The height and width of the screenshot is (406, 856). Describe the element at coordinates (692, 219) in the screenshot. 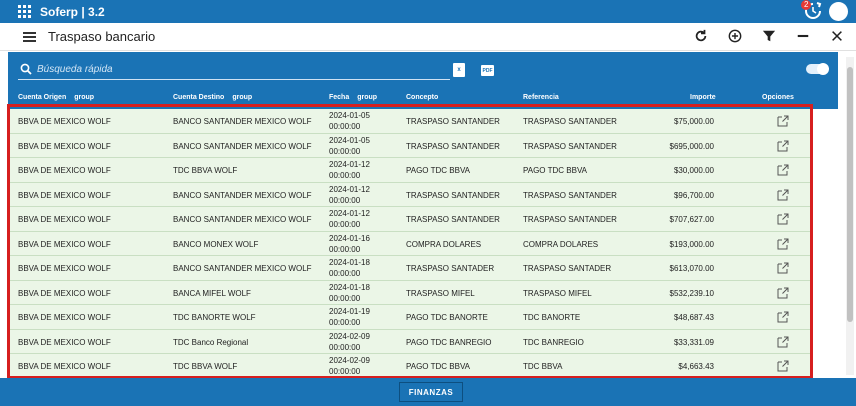

I see `cell-importe: $707,627.00` at that location.